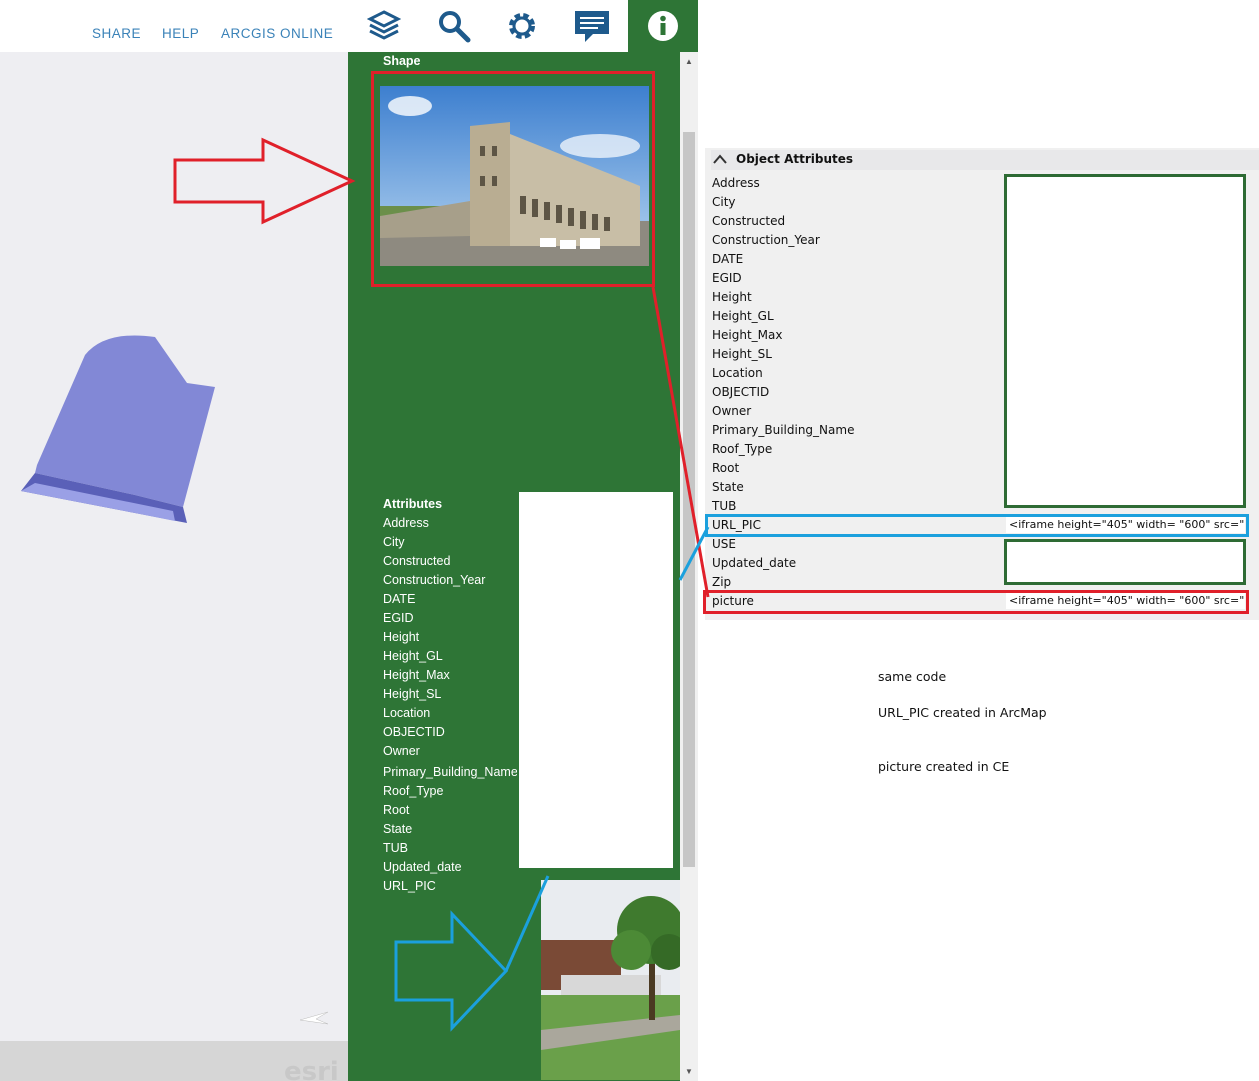 This screenshot has height=1081, width=1259. Describe the element at coordinates (1125, 562) in the screenshot. I see `green-highlight-values-lower` at that location.